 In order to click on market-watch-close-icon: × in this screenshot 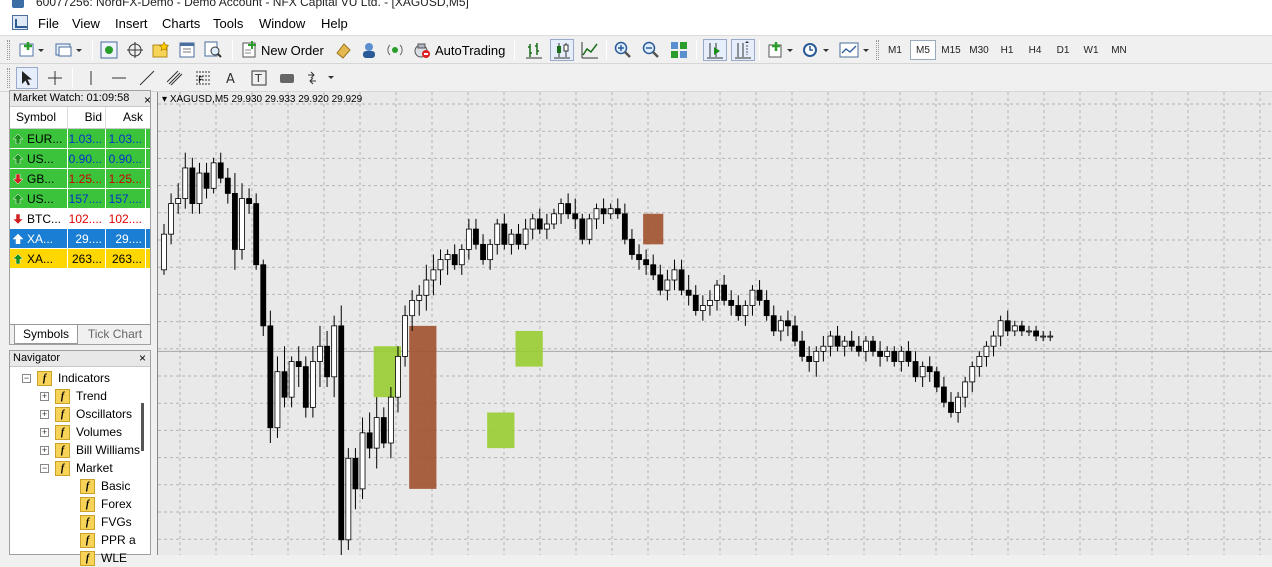, I will do `click(147, 100)`.